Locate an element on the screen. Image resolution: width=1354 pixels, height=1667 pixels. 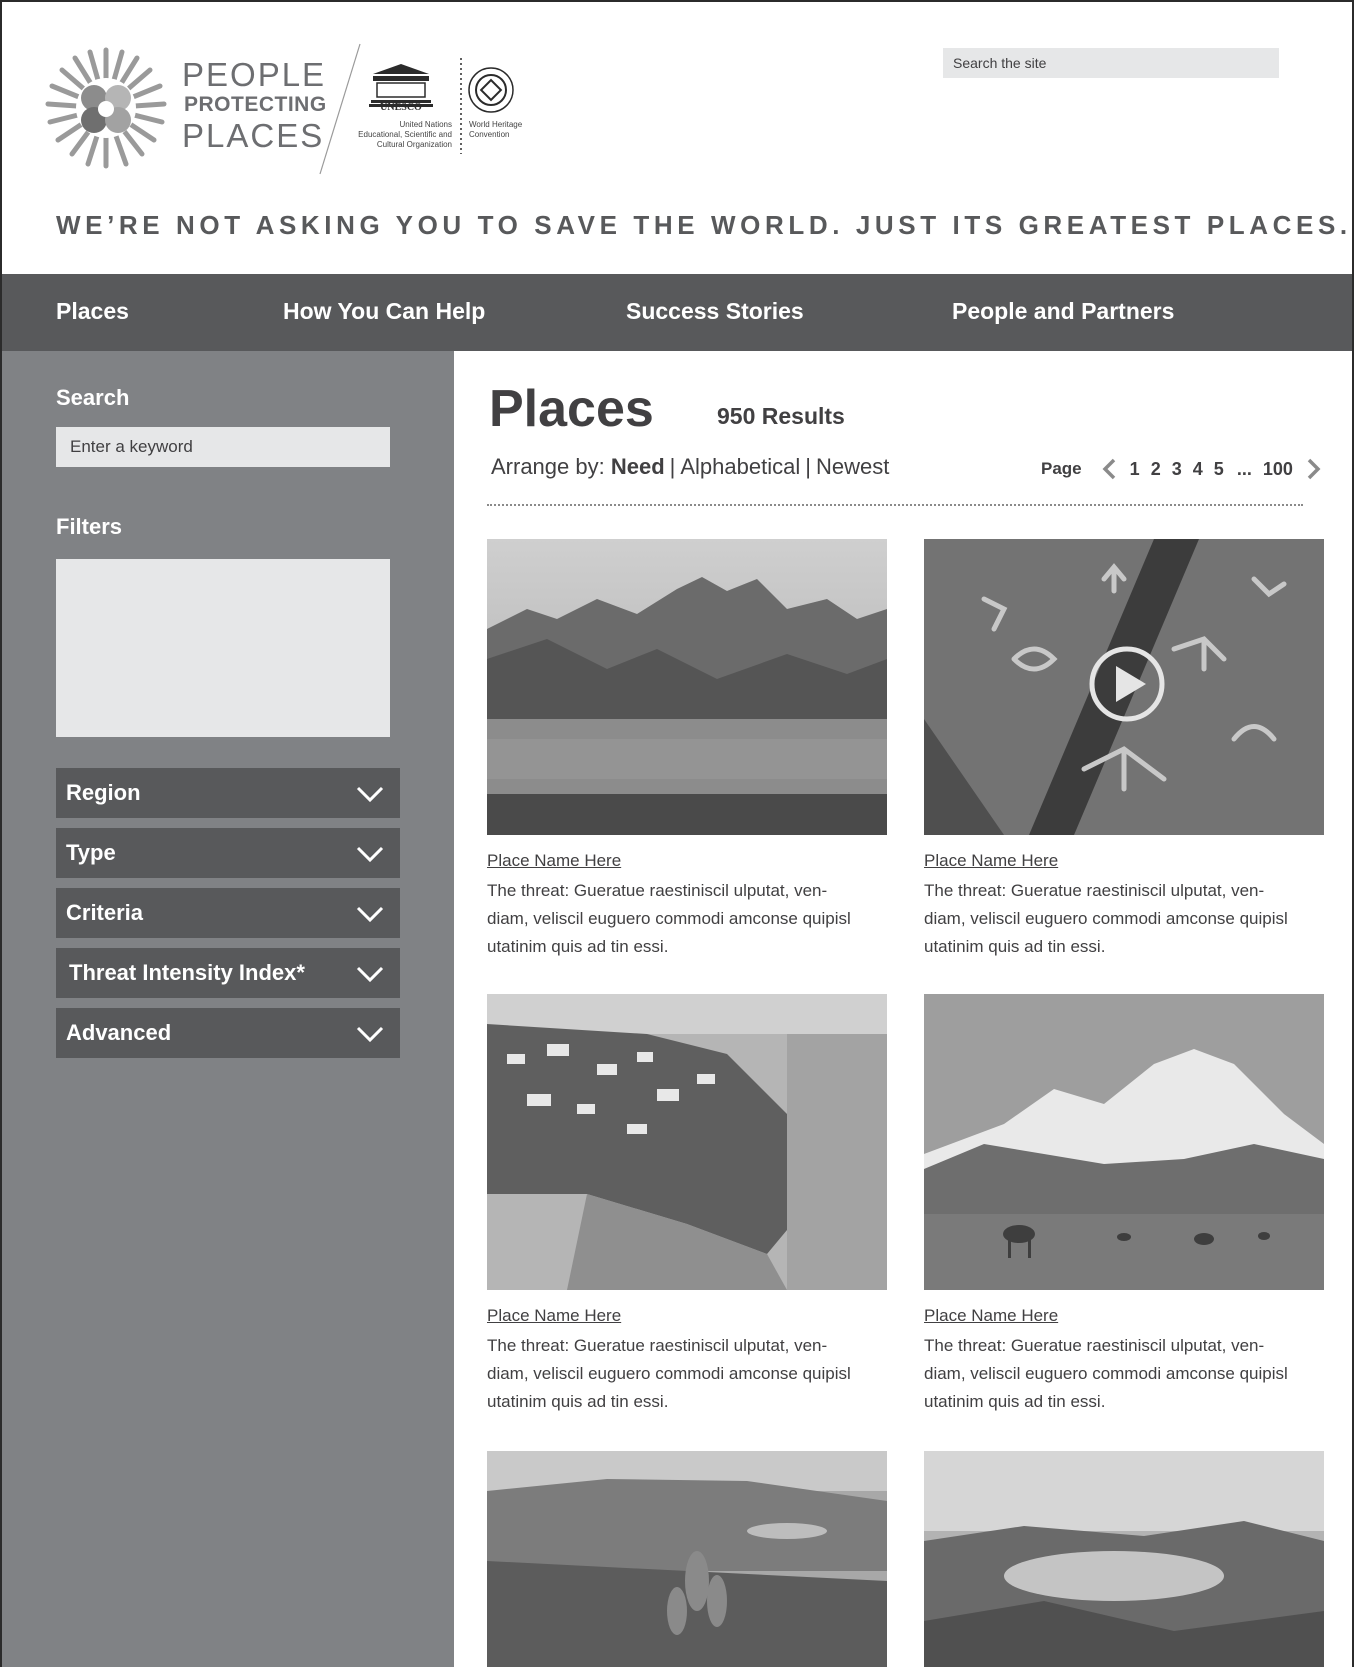
results-count: 950 Results is located at coordinates (781, 416).